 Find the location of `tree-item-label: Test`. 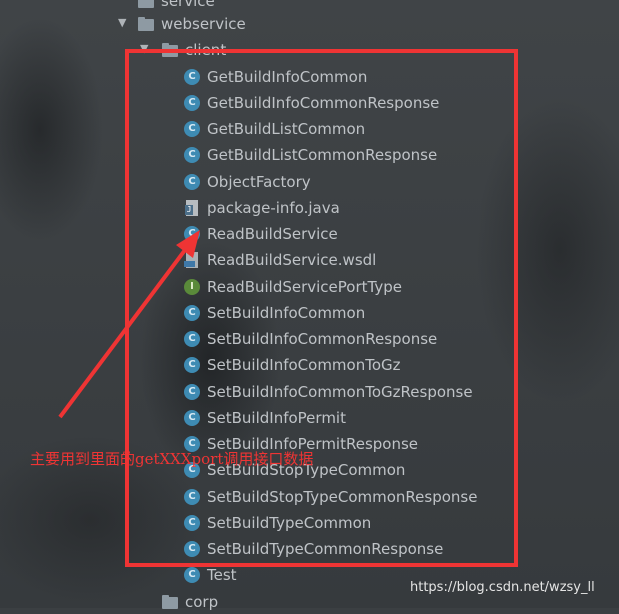

tree-item-label: Test is located at coordinates (222, 575).